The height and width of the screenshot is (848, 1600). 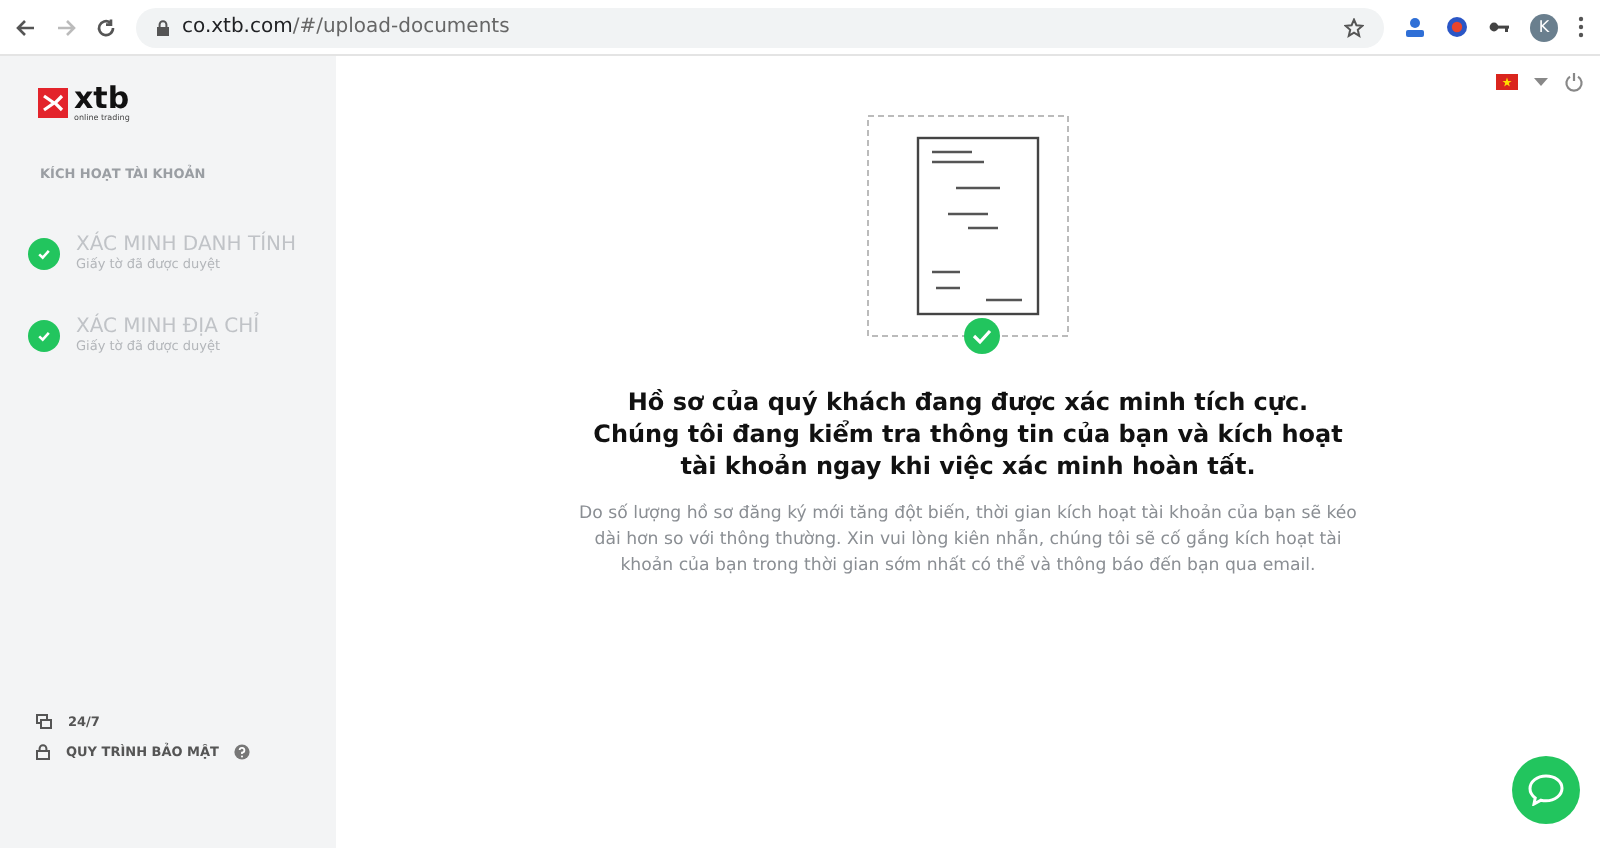 What do you see at coordinates (53, 103) in the screenshot?
I see `logo-icon` at bounding box center [53, 103].